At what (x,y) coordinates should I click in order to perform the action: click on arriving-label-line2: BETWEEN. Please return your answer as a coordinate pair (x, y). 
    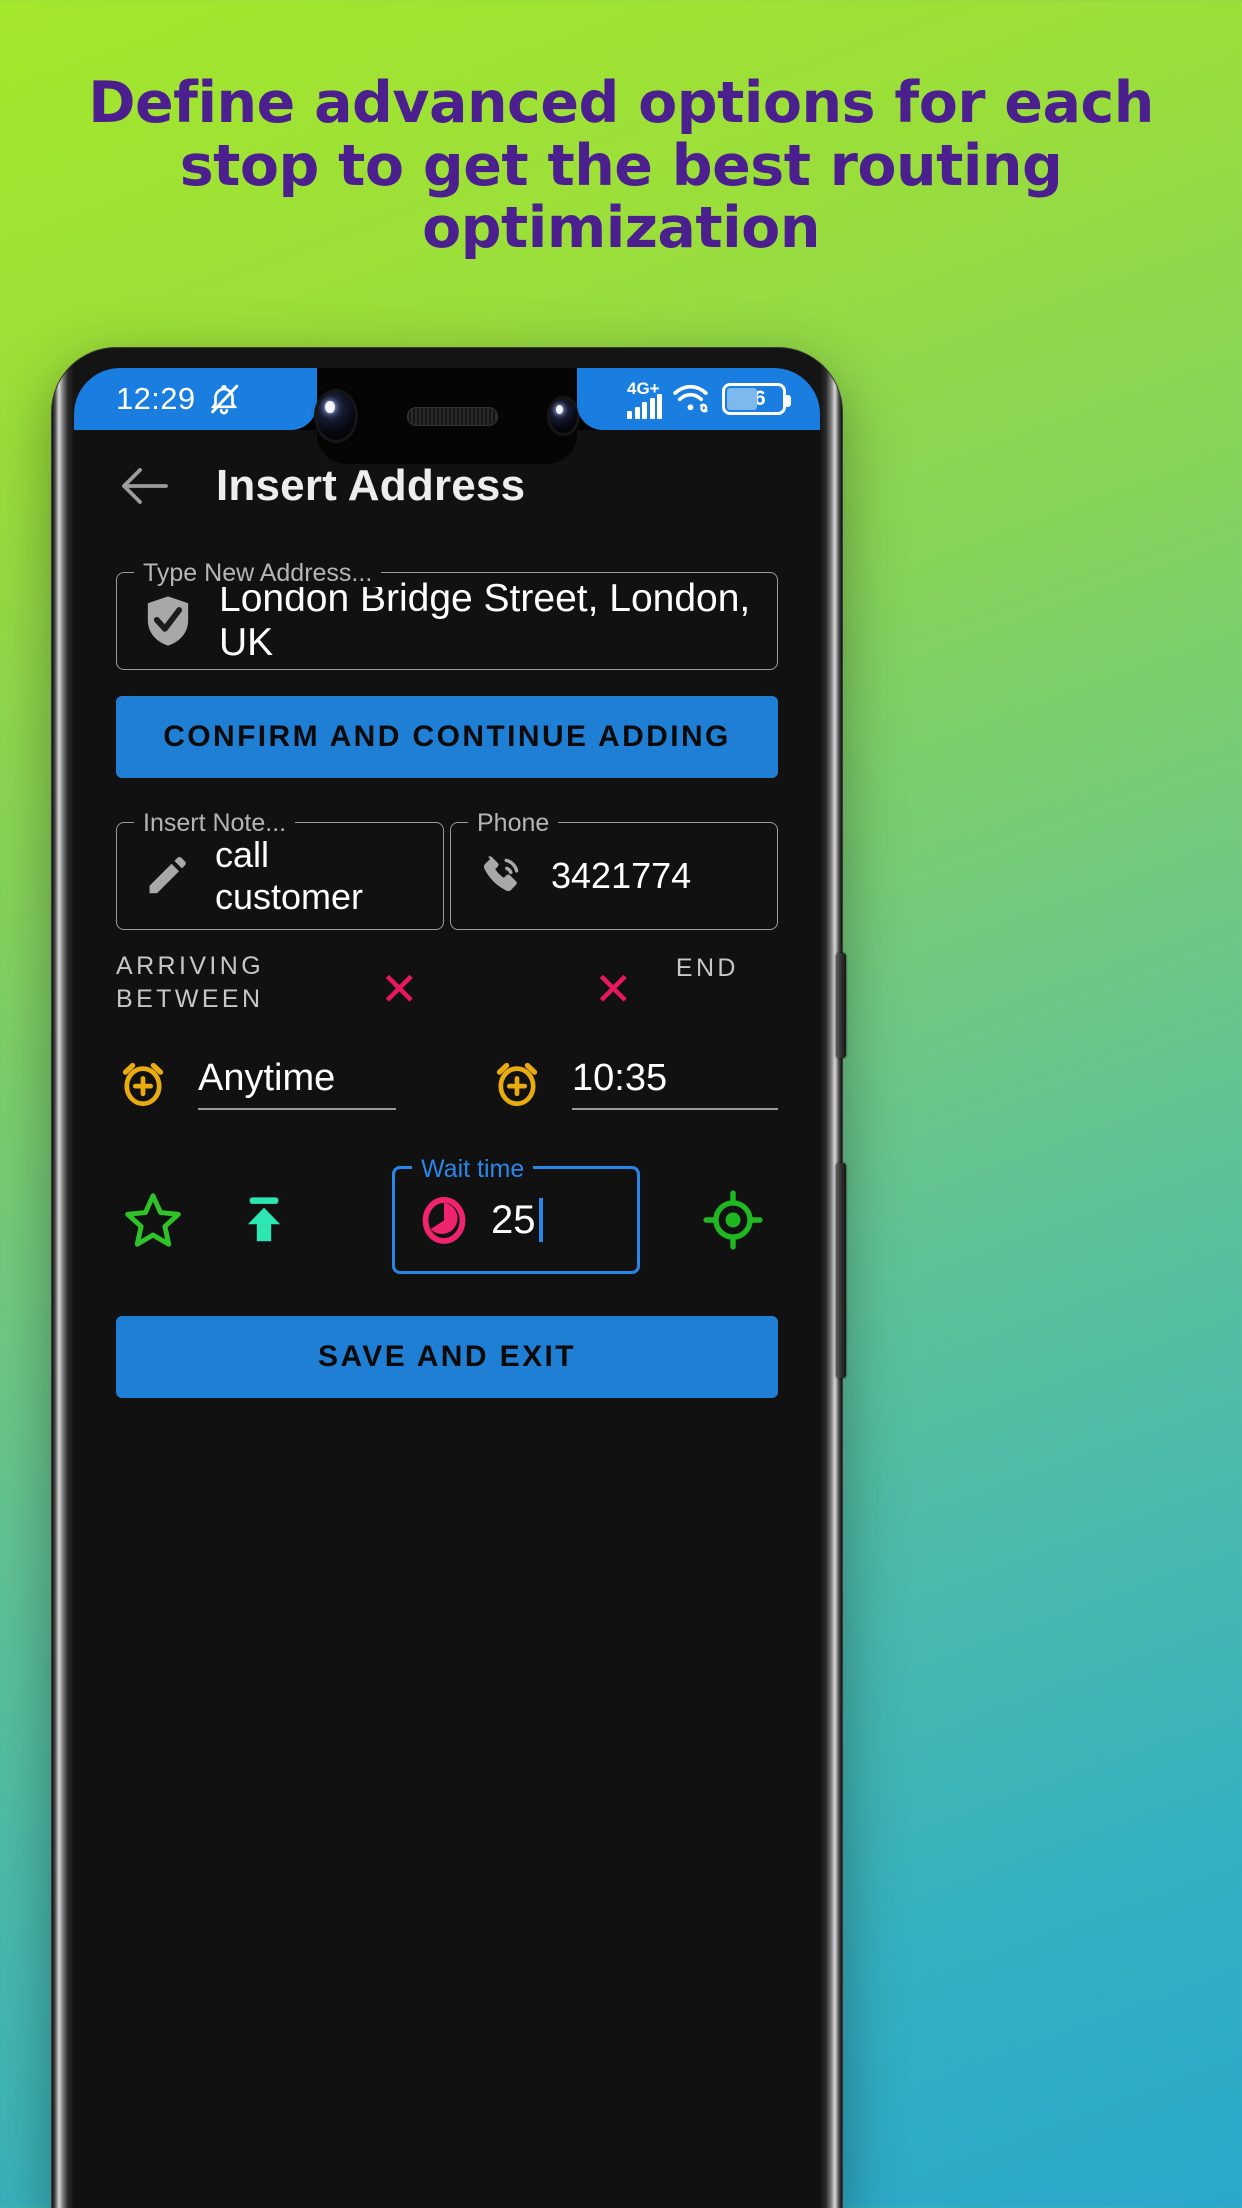
    Looking at the image, I should click on (190, 999).